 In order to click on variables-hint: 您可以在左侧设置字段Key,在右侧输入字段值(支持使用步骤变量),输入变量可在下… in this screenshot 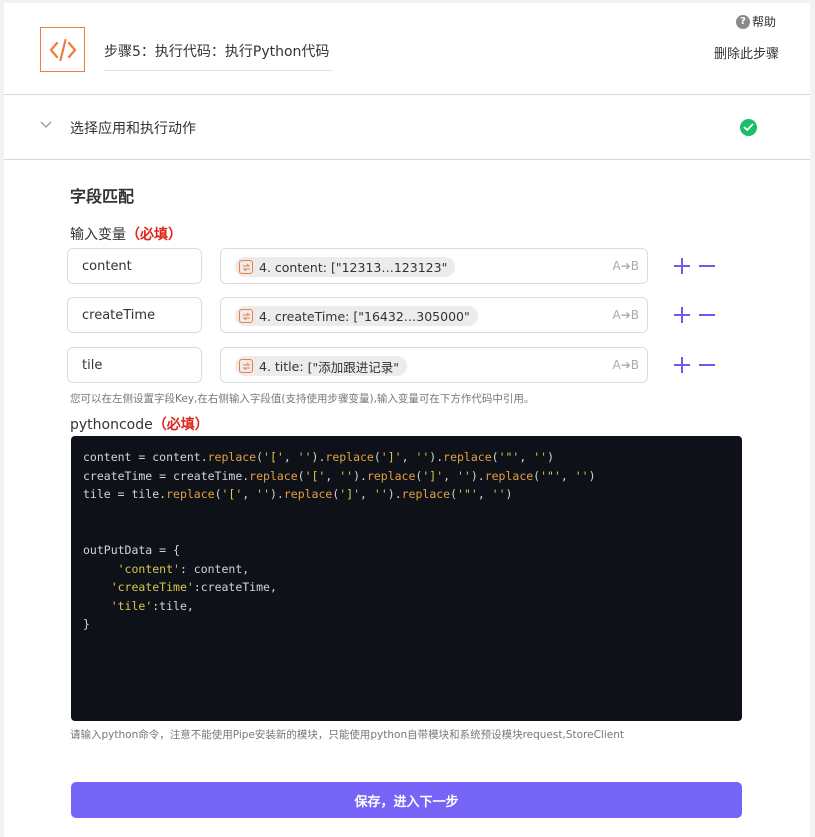, I will do `click(302, 399)`.